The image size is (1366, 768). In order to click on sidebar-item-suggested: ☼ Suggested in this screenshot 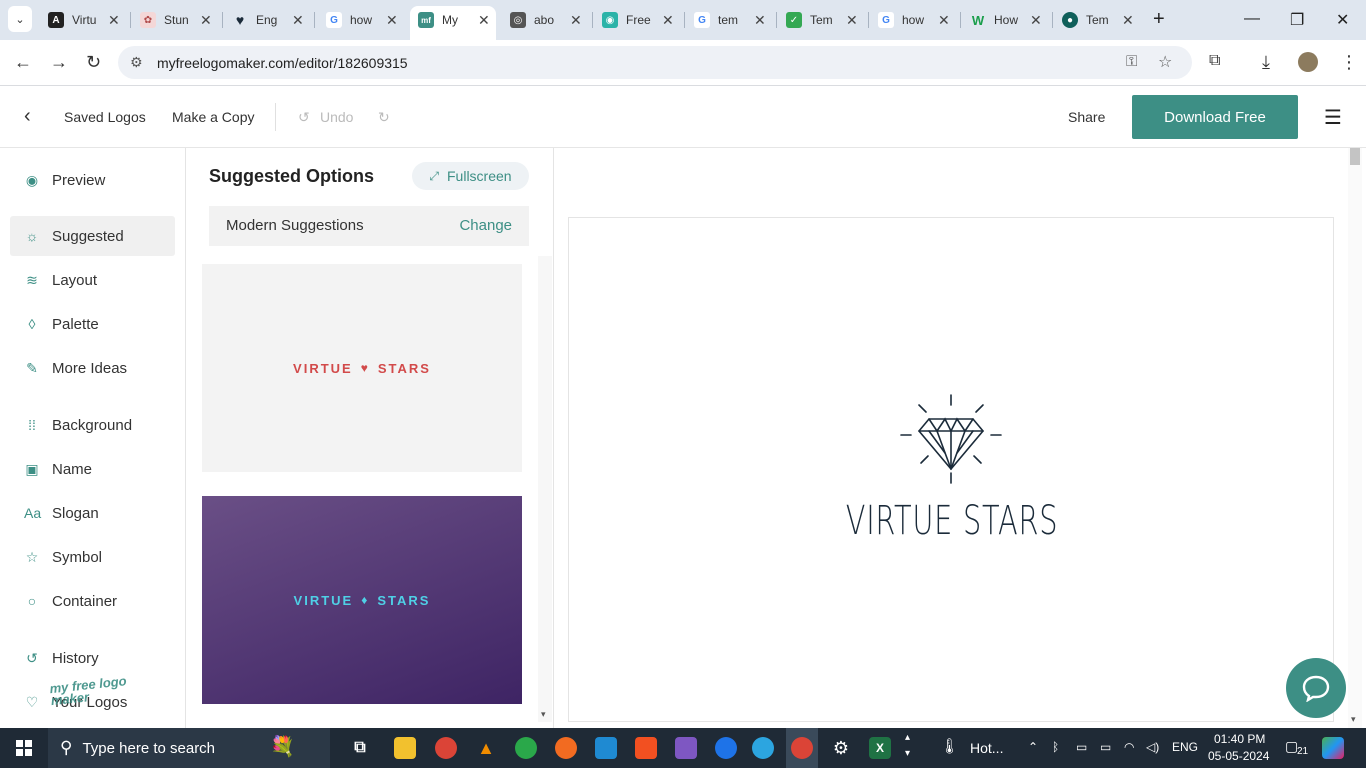, I will do `click(92, 236)`.